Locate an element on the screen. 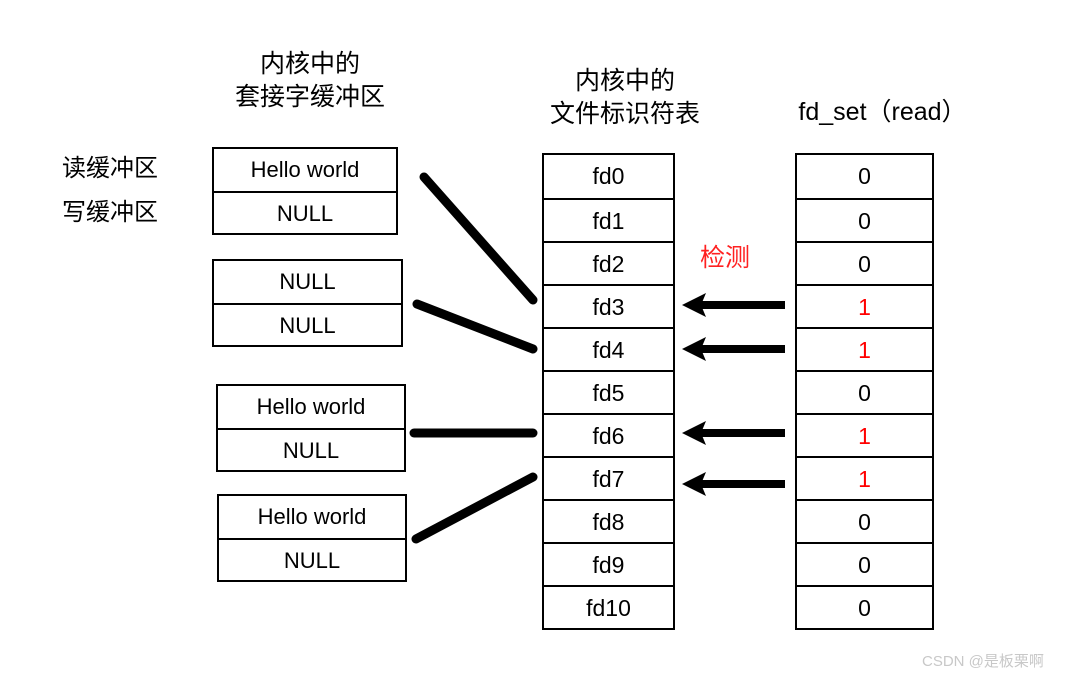 Image resolution: width=1079 pixels, height=680 pixels. connector-line-socket0 is located at coordinates (478, 238).